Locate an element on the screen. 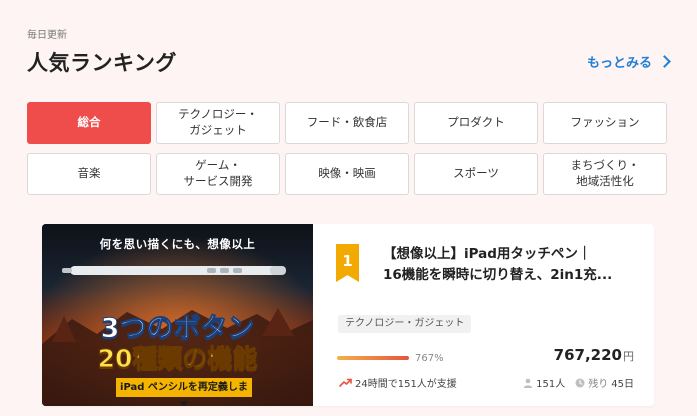  thumbnail-headline-2: 20種類の機能 is located at coordinates (177, 359).